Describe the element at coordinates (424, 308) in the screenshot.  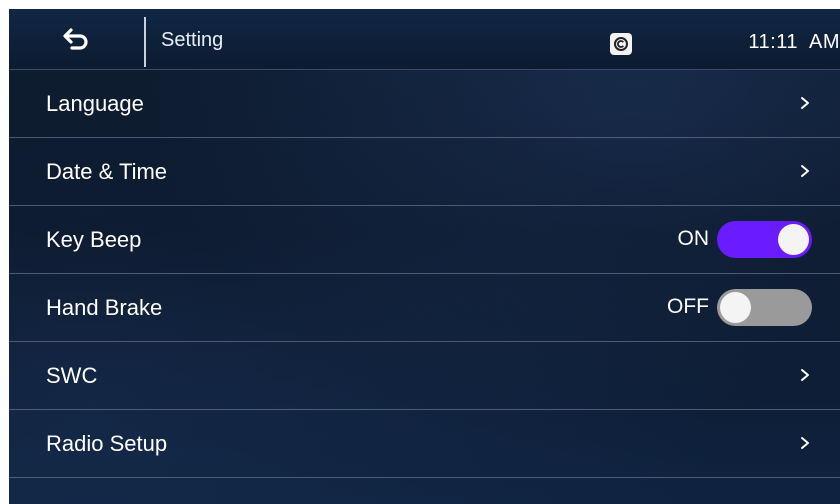
I see `settings-row-hand-brake: Hand Brake OFF` at that location.